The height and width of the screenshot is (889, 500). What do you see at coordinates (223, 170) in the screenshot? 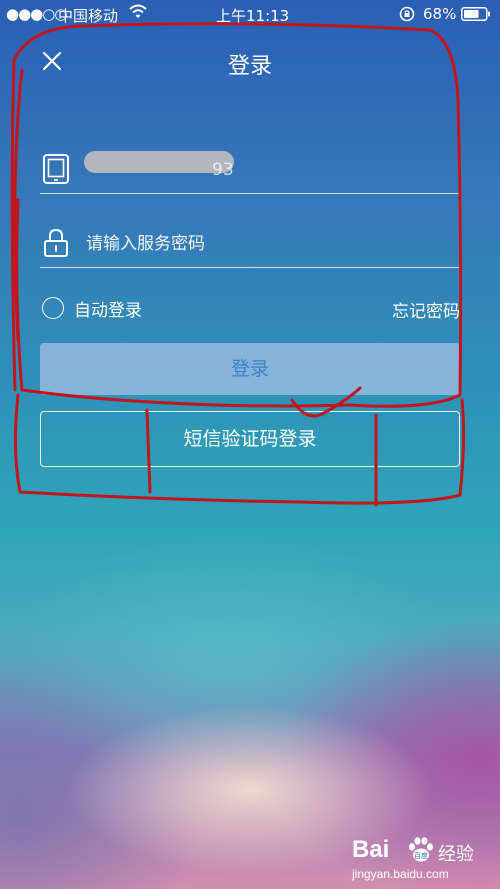
I see `phone-number-value: 93` at bounding box center [223, 170].